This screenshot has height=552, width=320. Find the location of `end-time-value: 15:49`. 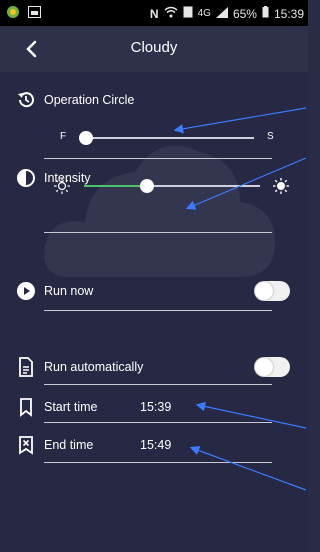

end-time-value: 15:49 is located at coordinates (155, 445).